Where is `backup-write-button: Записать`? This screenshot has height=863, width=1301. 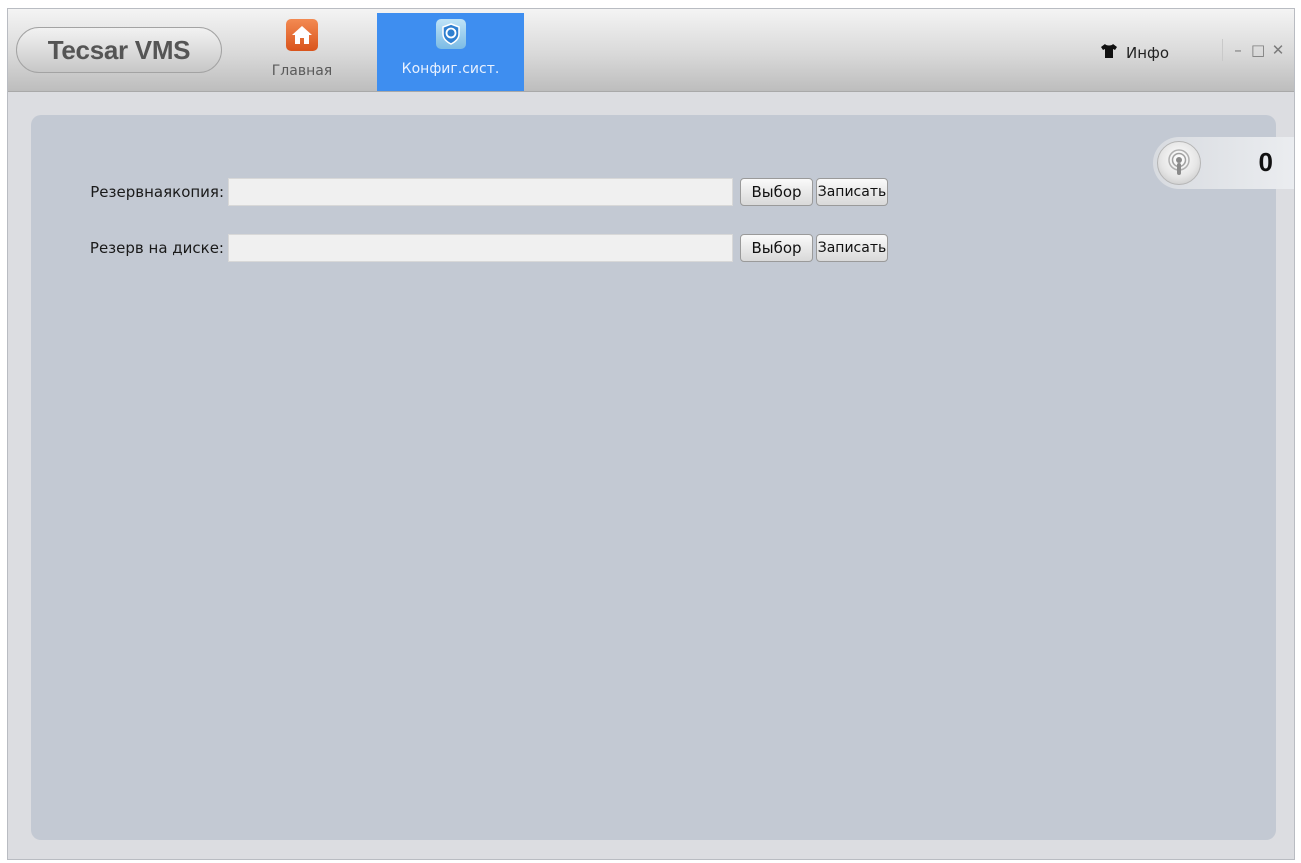 backup-write-button: Записать is located at coordinates (852, 192).